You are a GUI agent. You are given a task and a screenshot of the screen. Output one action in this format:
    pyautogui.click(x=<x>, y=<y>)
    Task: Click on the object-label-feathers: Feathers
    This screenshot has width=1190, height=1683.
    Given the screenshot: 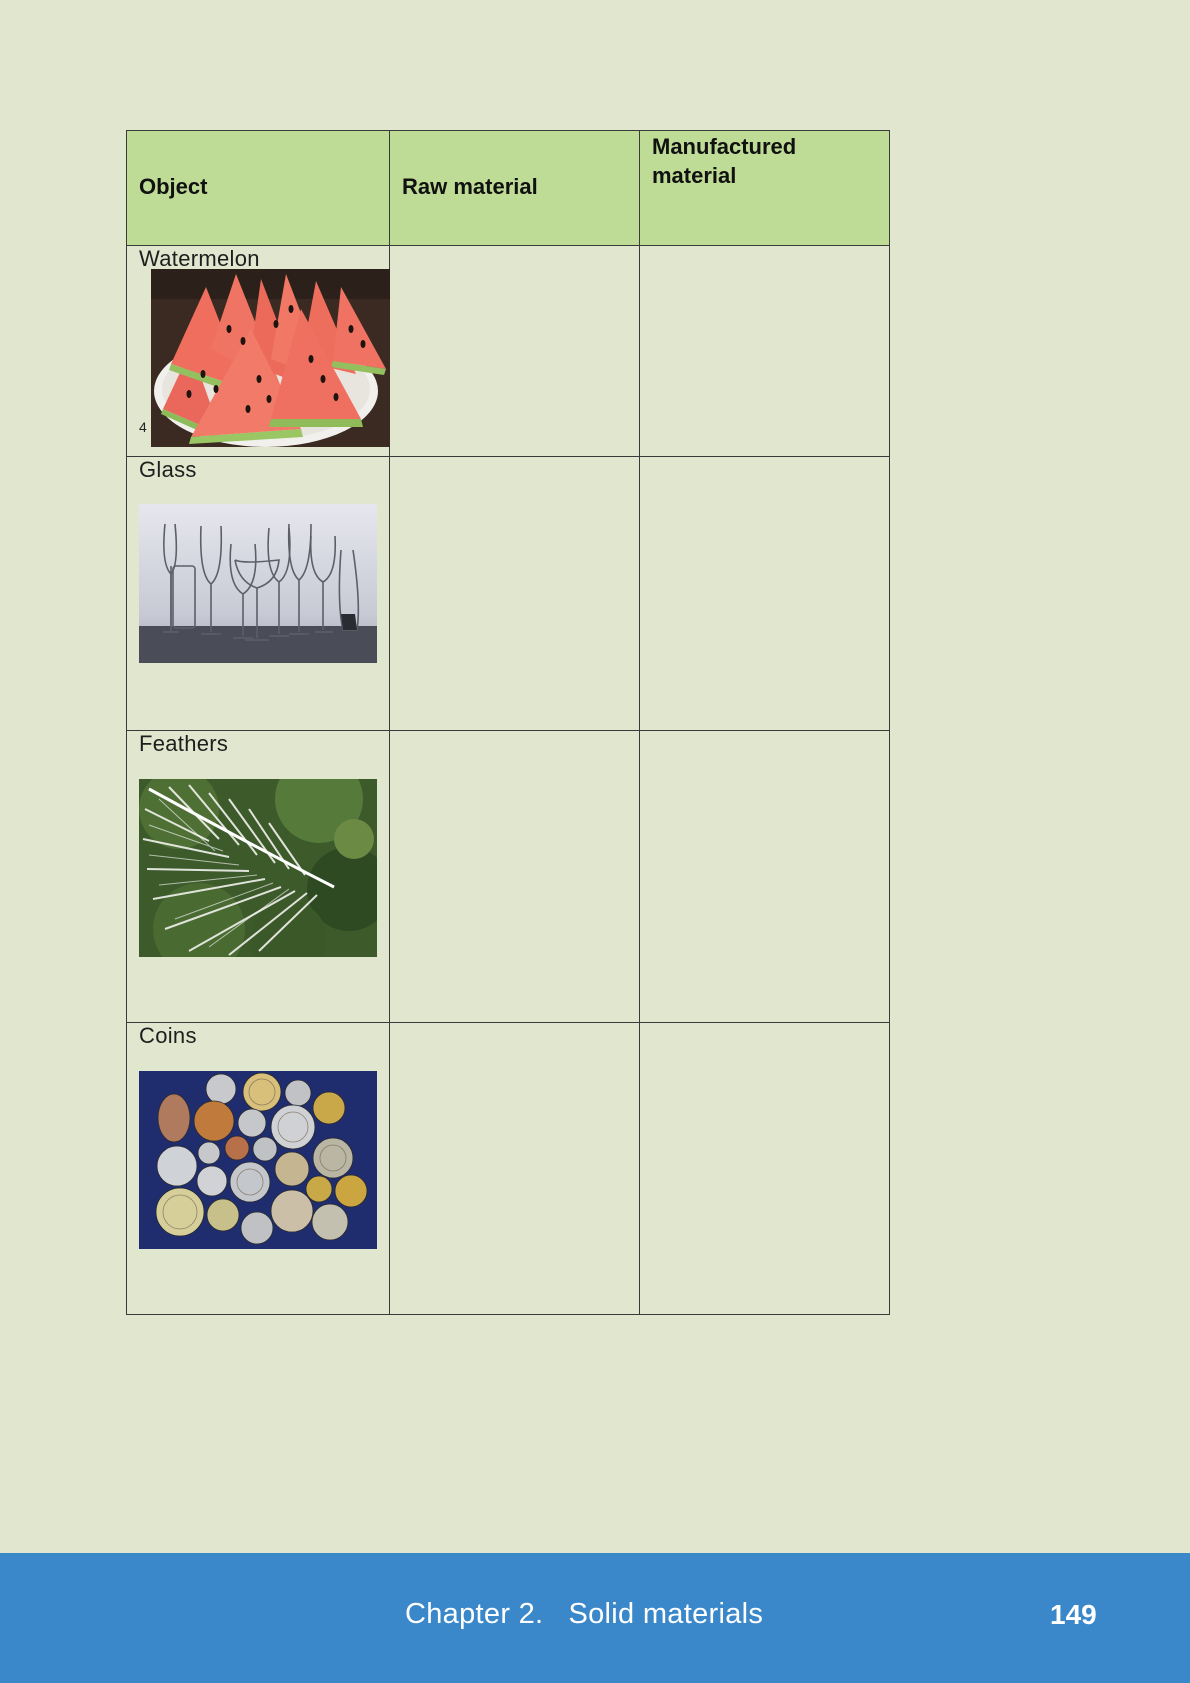 What is the action you would take?
    pyautogui.click(x=184, y=743)
    